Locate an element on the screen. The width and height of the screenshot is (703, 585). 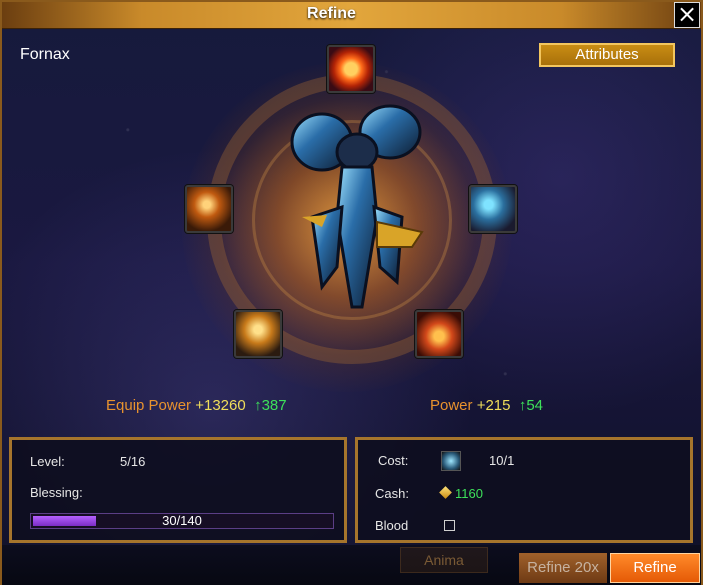
power-gain: ↑54 is located at coordinates (531, 405).